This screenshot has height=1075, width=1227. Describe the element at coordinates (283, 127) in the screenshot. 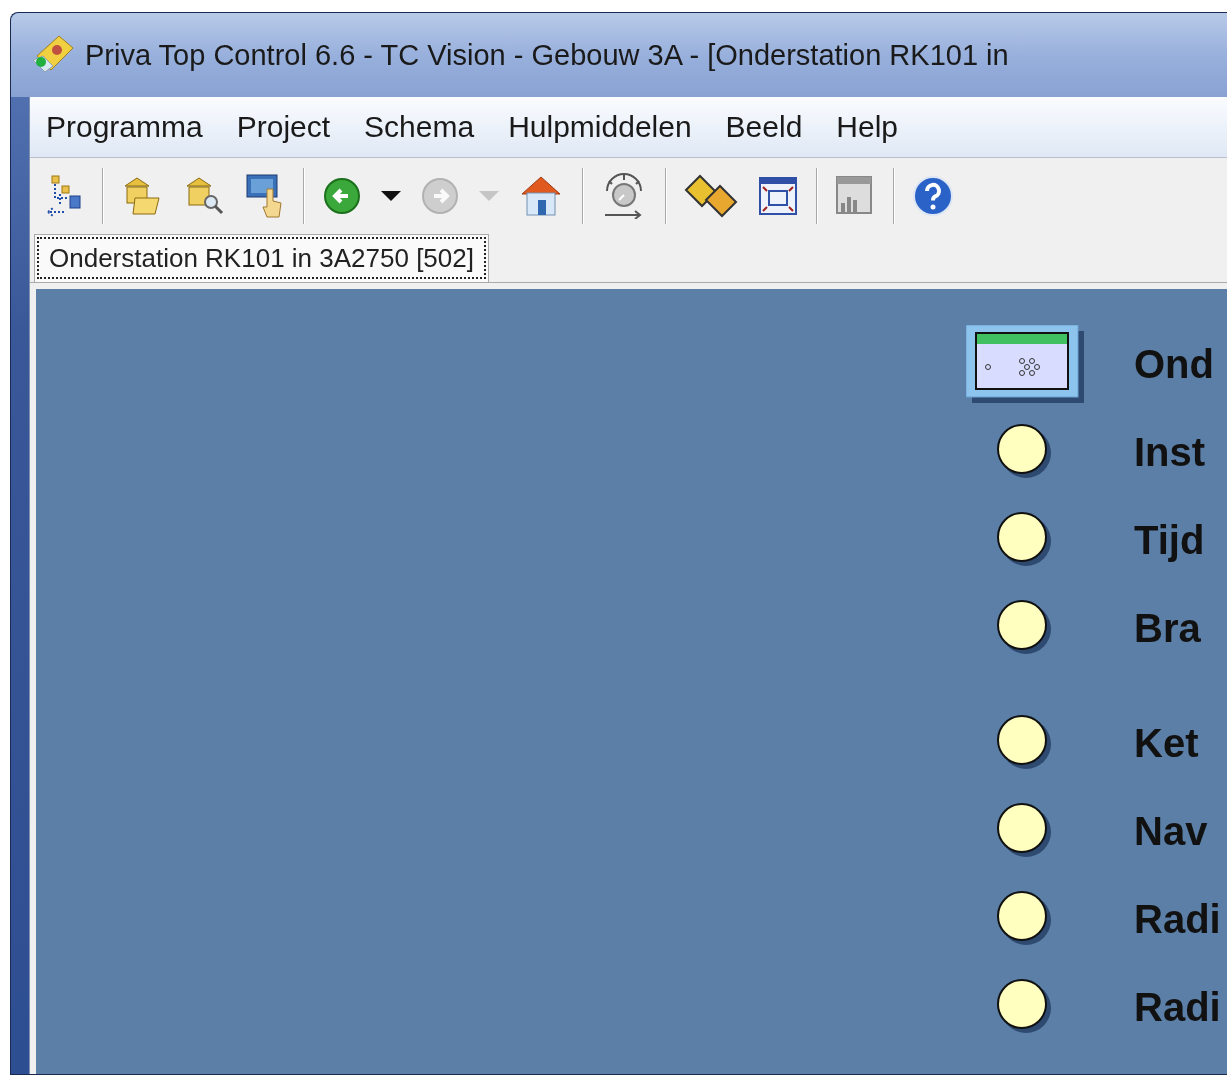

I see `menu-item: Project` at that location.